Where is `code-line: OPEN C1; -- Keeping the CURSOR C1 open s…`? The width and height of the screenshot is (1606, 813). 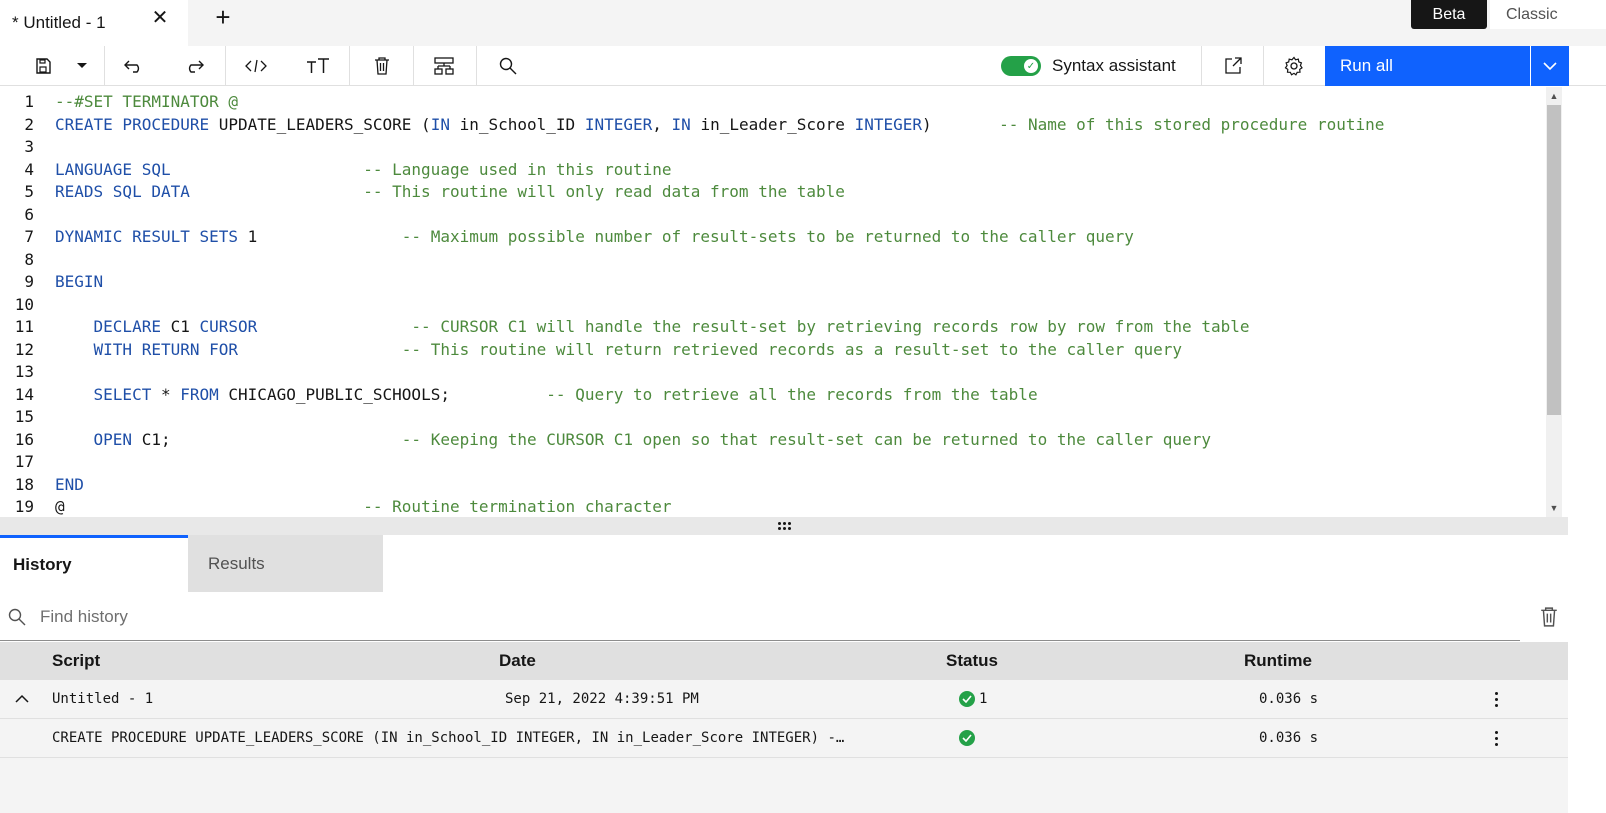
code-line: OPEN C1; -- Keeping the CURSOR C1 open s… is located at coordinates (633, 440).